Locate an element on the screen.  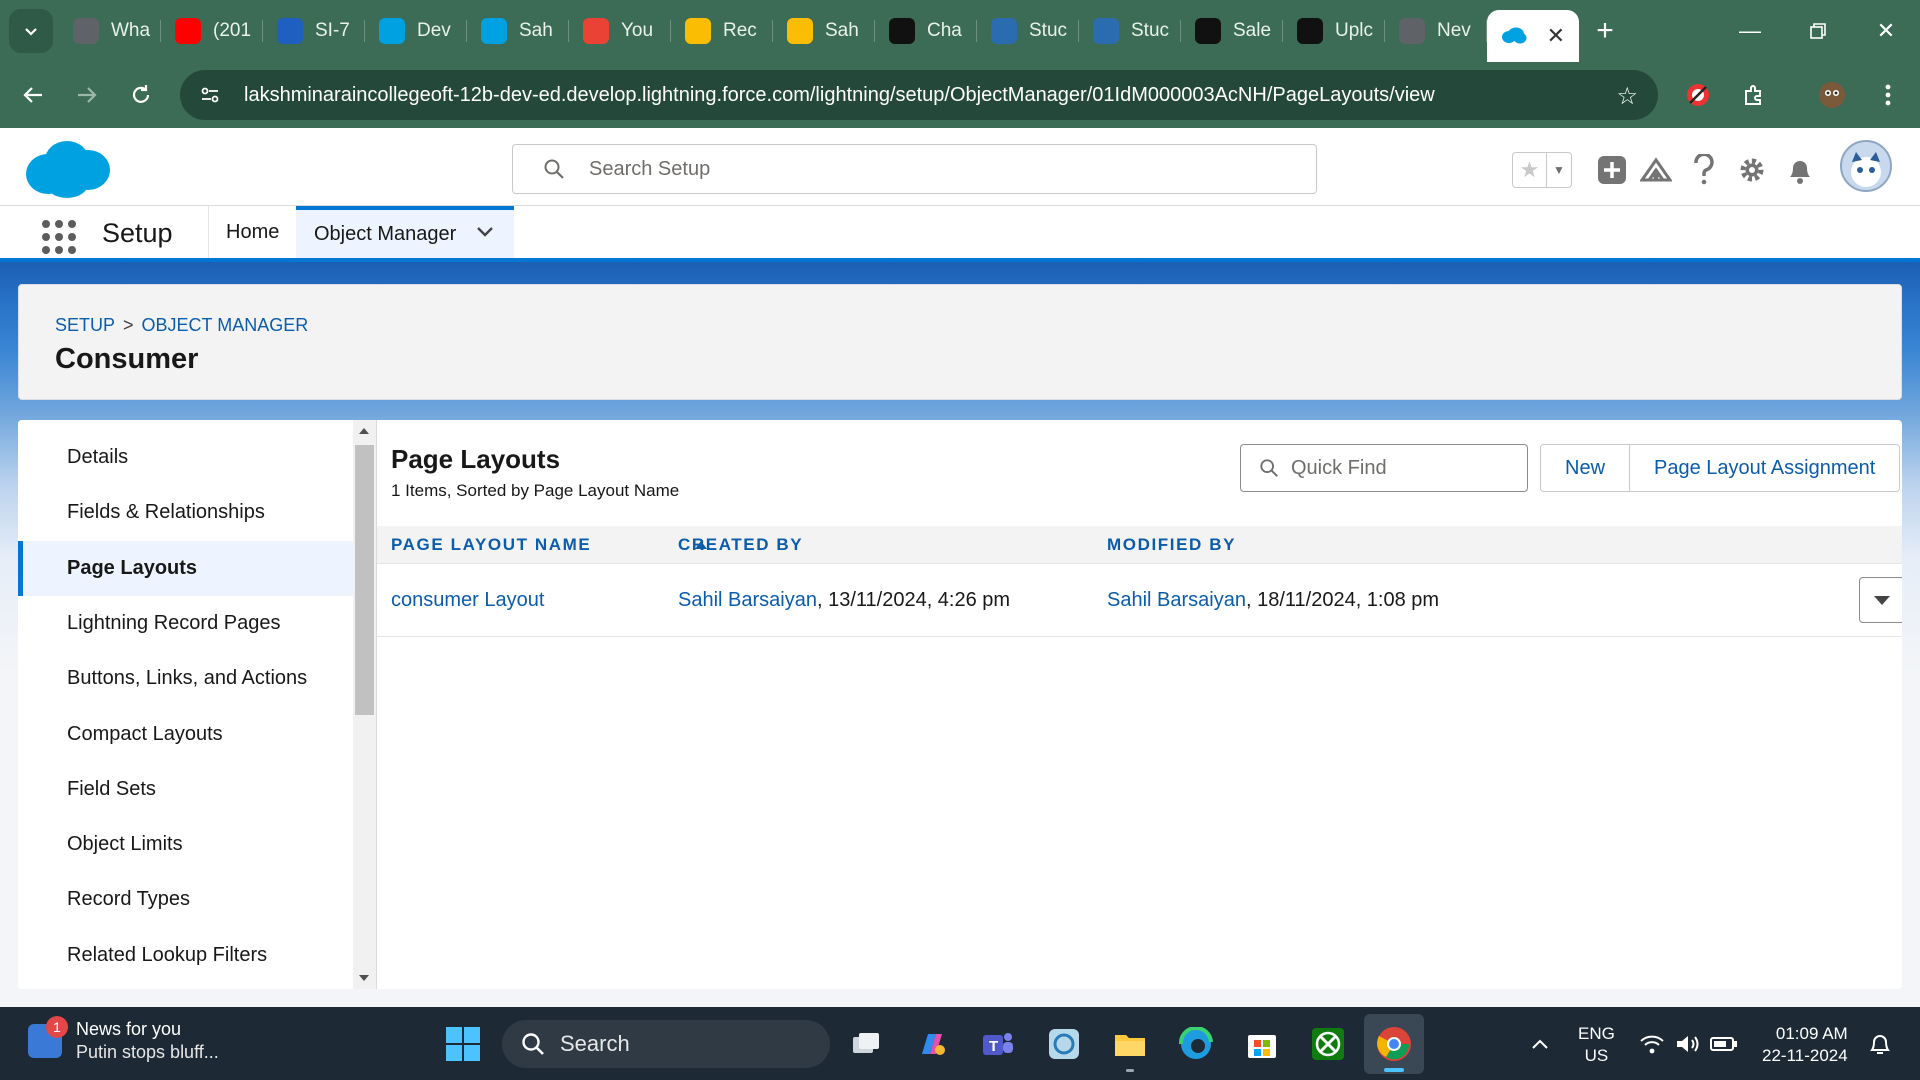
sidebar-item-lightning-record-pages: Lightning Record Pages is located at coordinates (185, 623).